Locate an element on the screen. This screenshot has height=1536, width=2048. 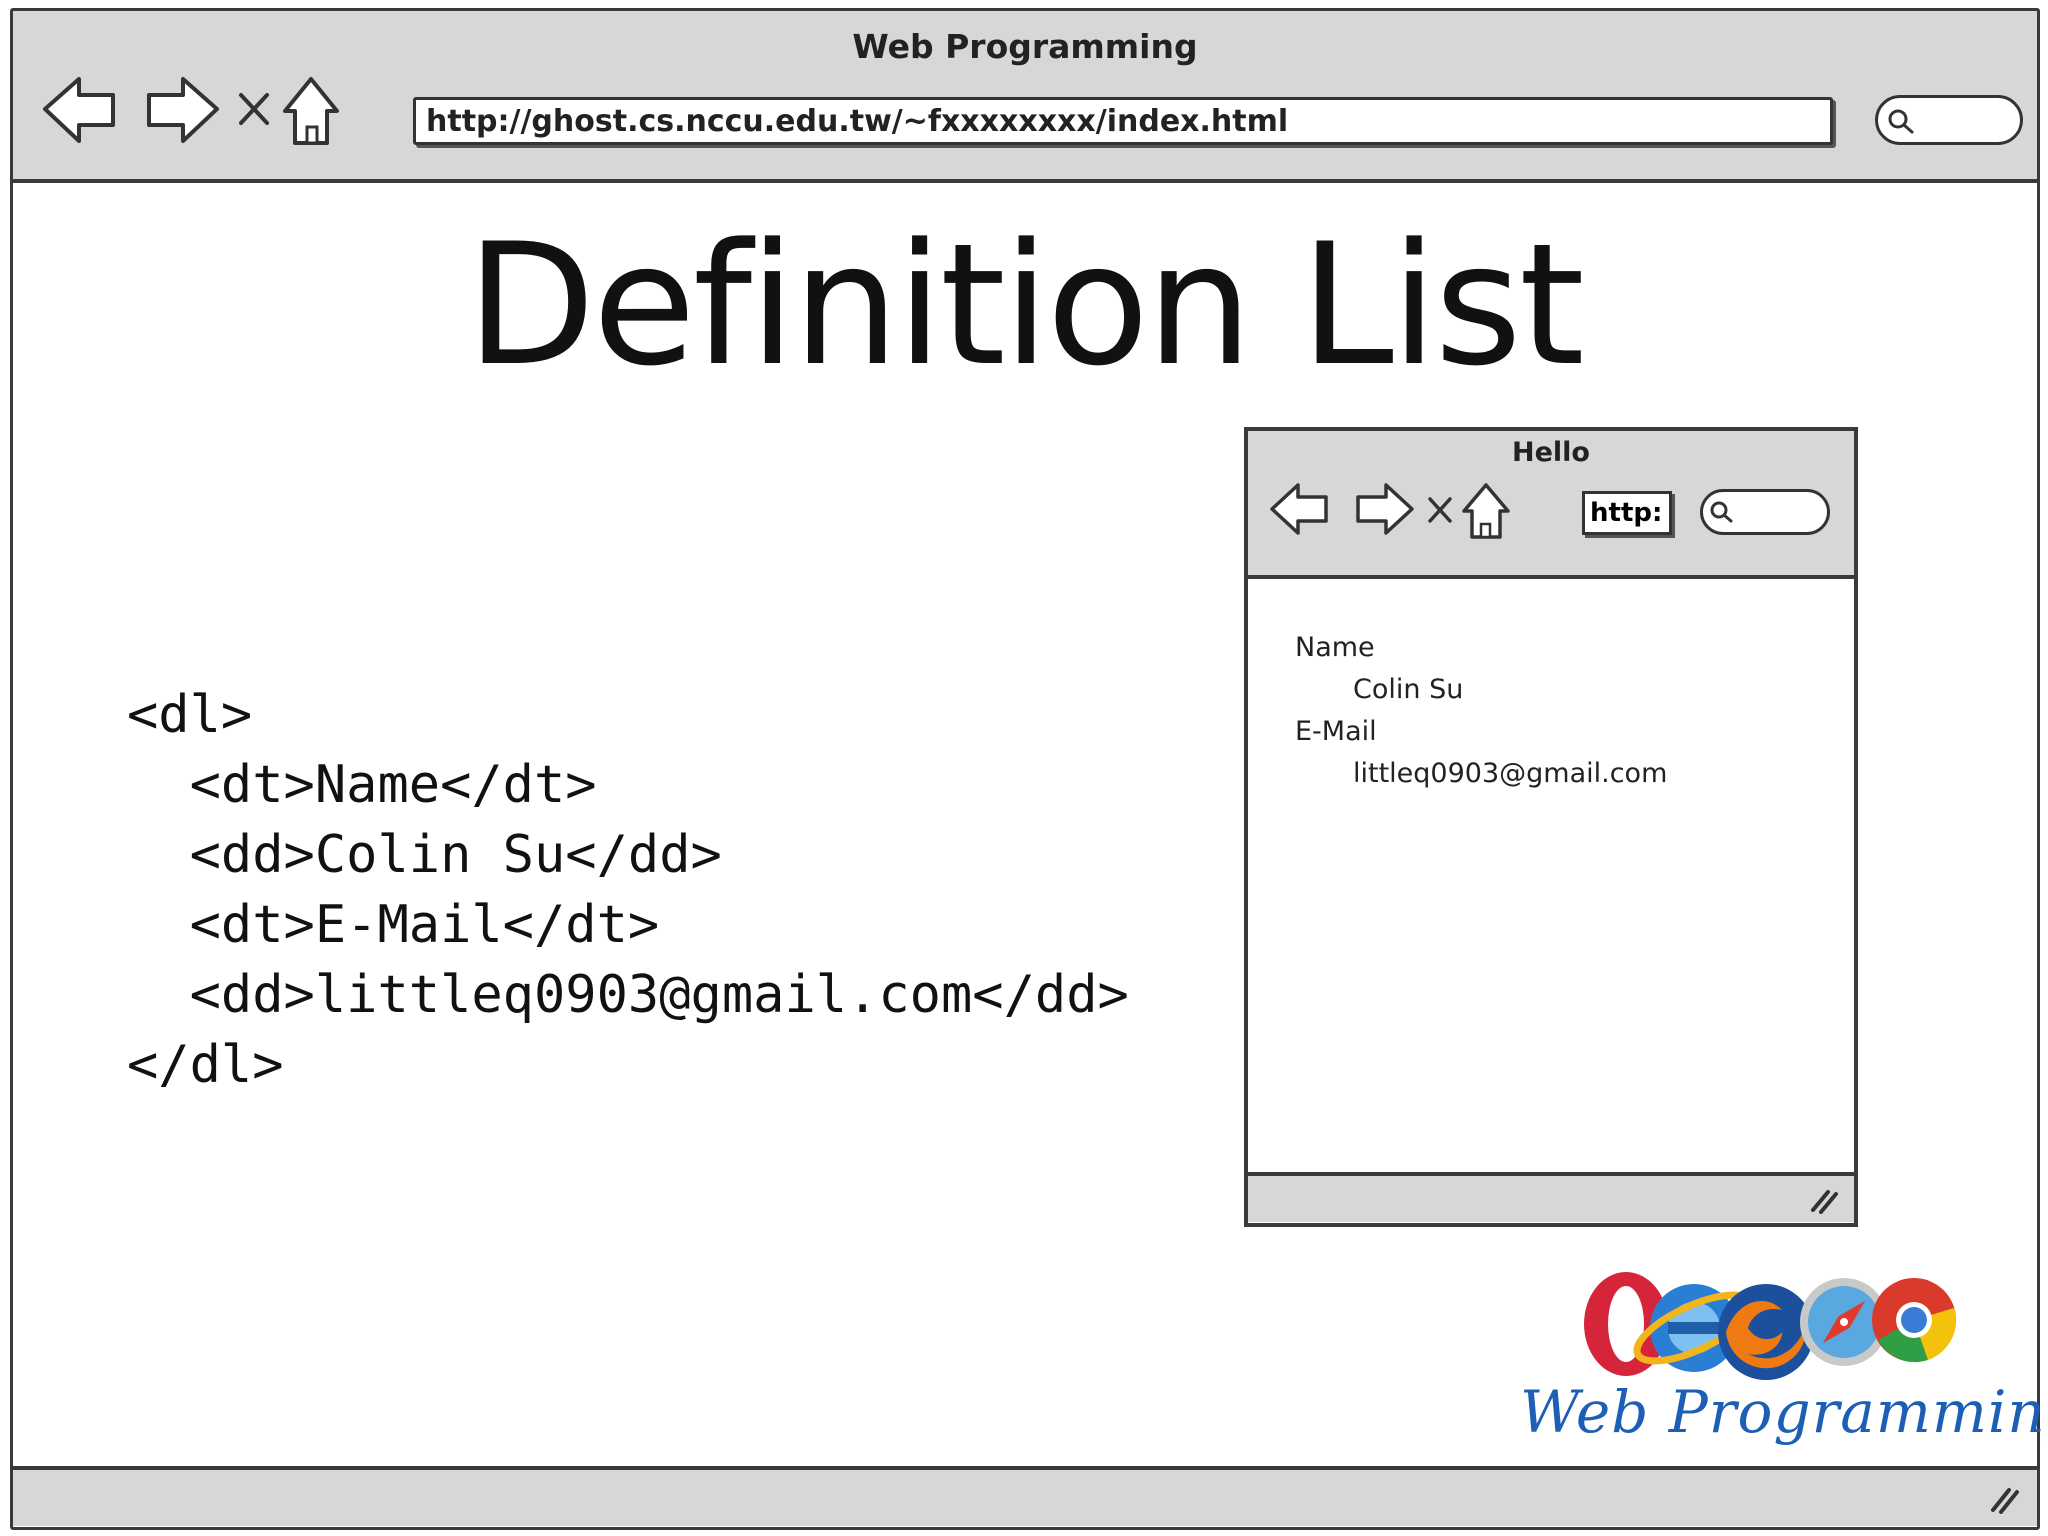
dl-term-email: E-Mail is located at coordinates (1336, 731).